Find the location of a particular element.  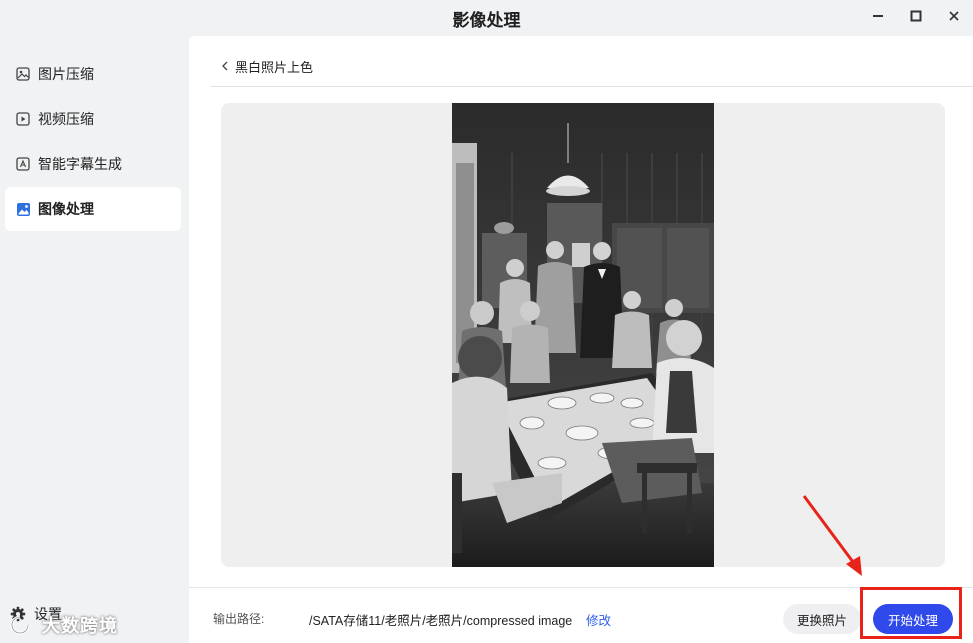

maximize-icon is located at coordinates (916, 16).